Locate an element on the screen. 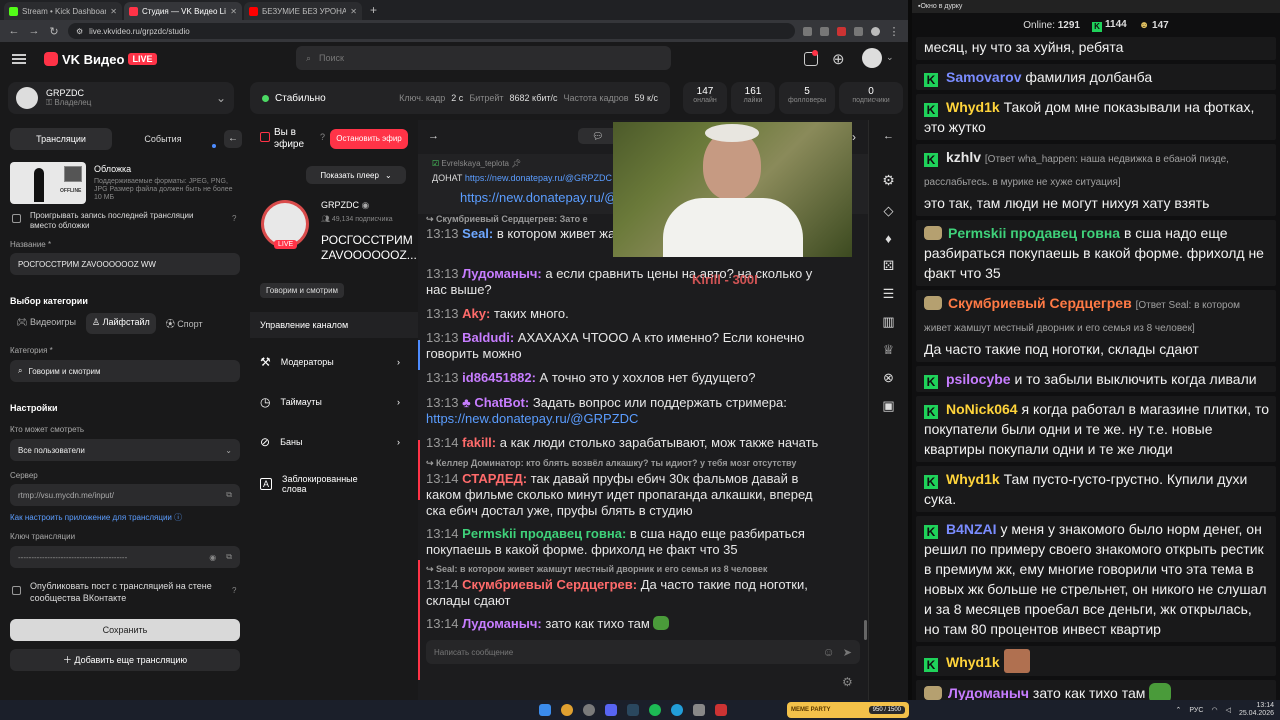  msg-user: psilocybe is located at coordinates (978, 379).